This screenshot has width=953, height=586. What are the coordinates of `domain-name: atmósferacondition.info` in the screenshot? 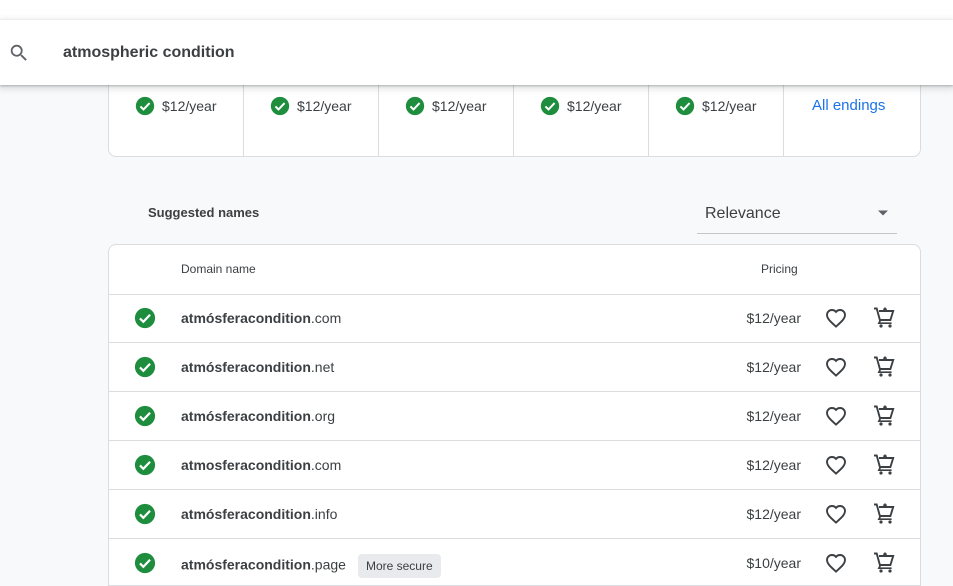 It's located at (259, 514).